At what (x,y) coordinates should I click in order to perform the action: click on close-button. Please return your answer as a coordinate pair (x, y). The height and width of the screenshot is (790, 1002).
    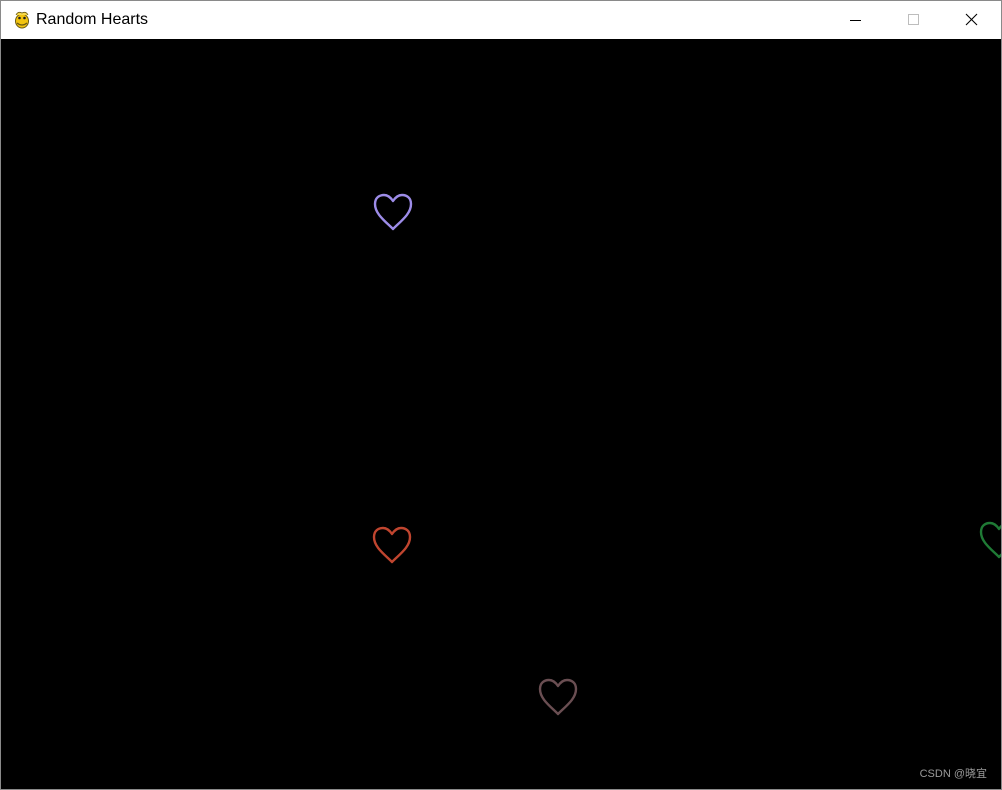
    Looking at the image, I should click on (971, 20).